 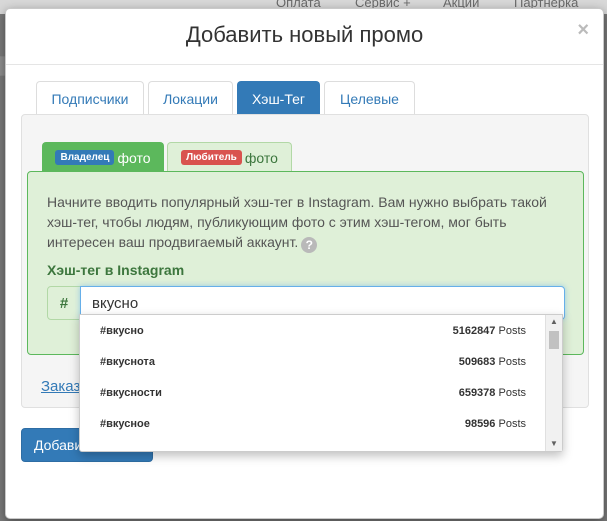 What do you see at coordinates (313, 361) in the screenshot?
I see `suggestion-item: #вкуснота 509683 Posts` at bounding box center [313, 361].